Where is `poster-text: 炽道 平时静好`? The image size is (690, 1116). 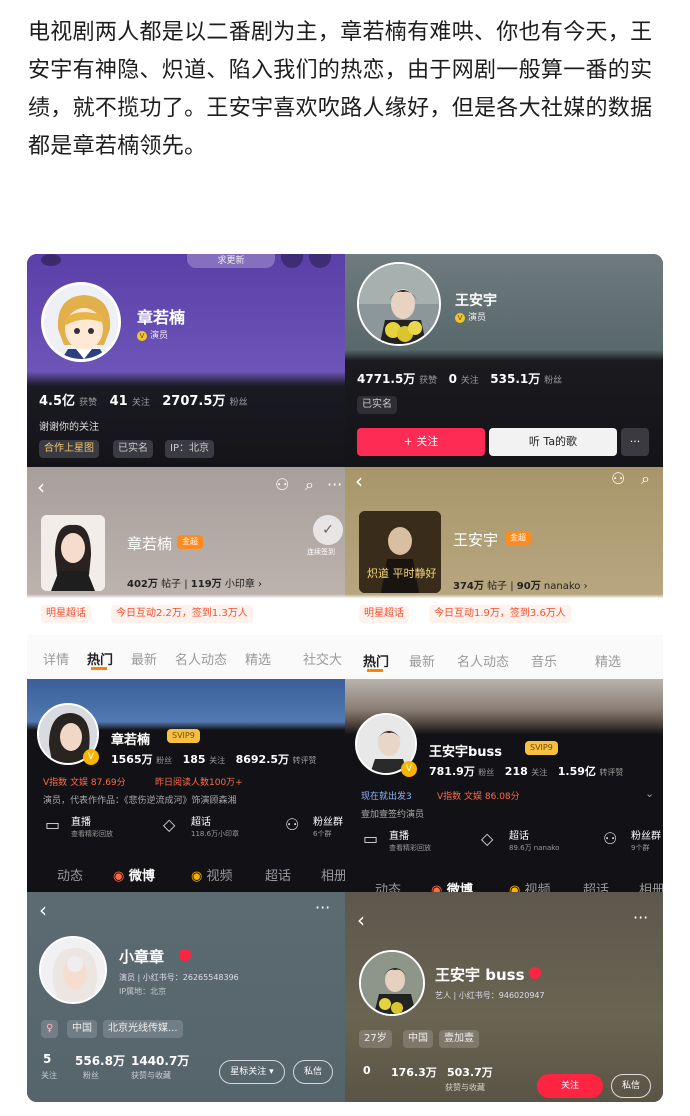 poster-text: 炽道 平时静好 is located at coordinates (402, 573).